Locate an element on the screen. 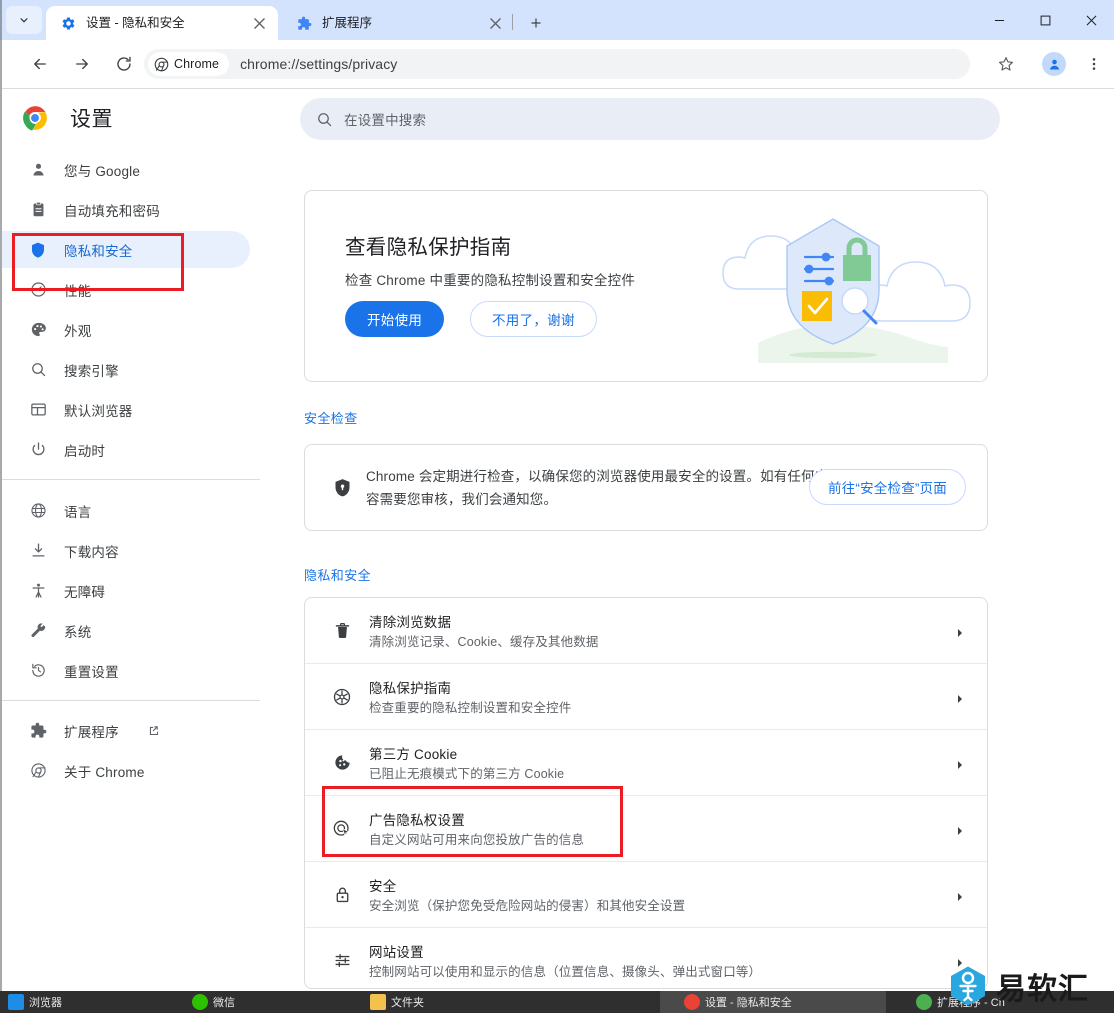  sidebar-item-label: 自动填充和密码 is located at coordinates (112, 211).